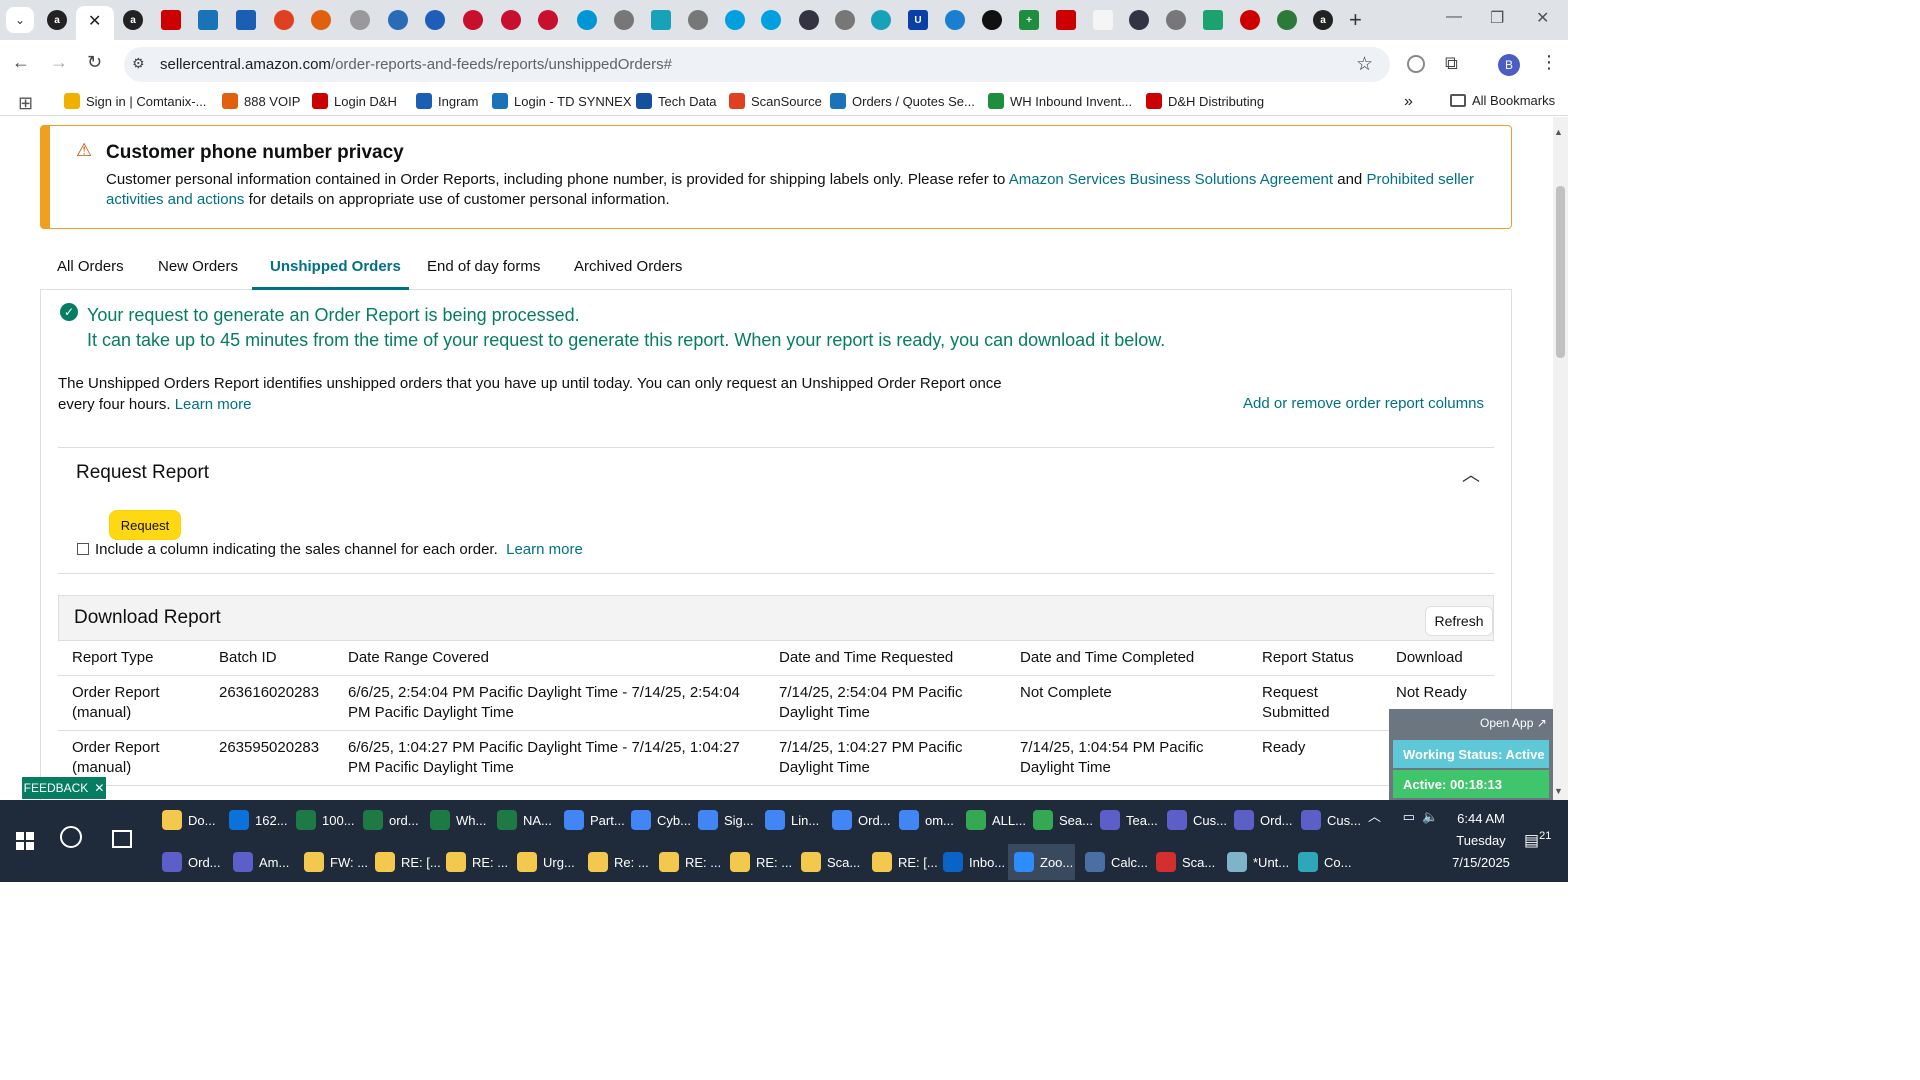 The width and height of the screenshot is (1920, 1080). I want to click on tab-search-button: ⌄, so click(20, 20).